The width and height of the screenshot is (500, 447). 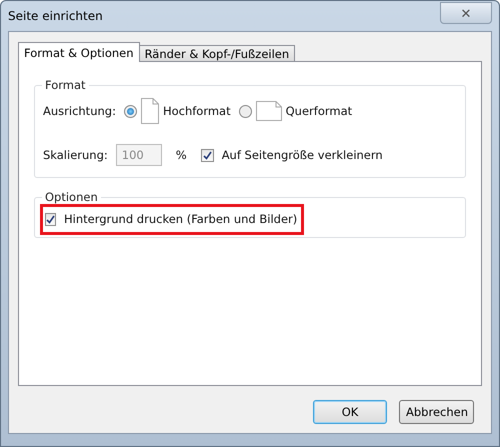 I want to click on window-title: Seite einrichten, so click(x=55, y=16).